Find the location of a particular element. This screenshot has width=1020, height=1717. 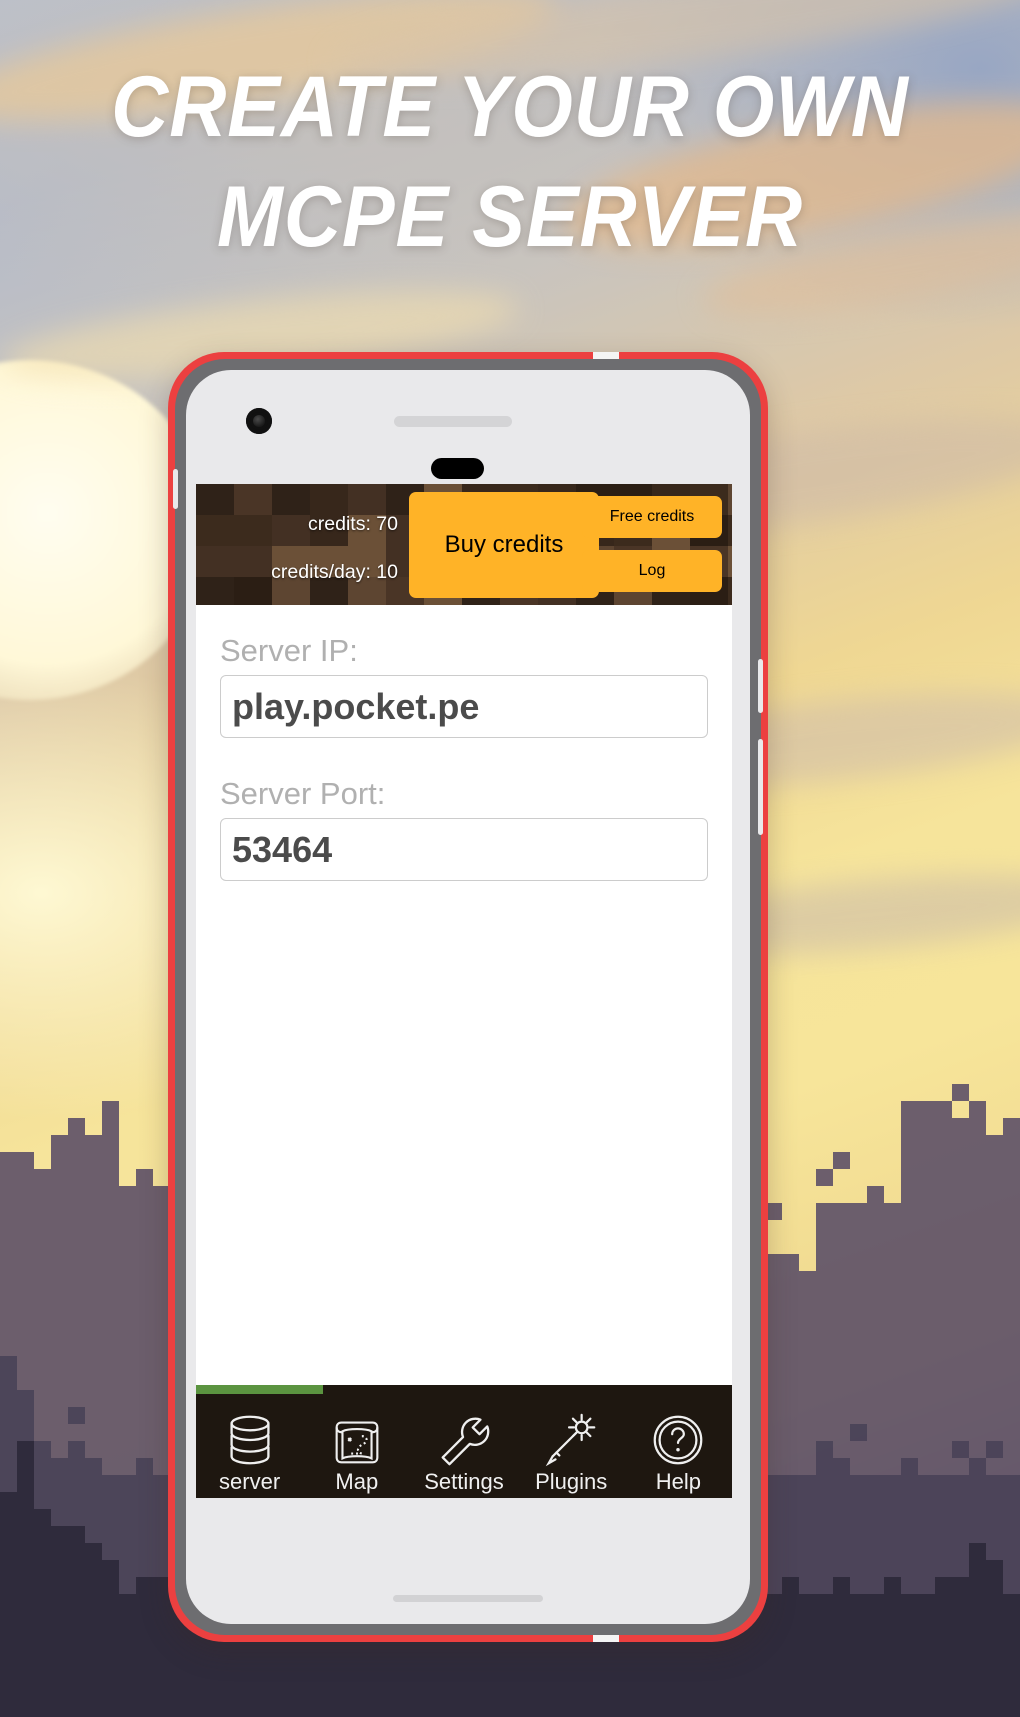

nav-item-label: Map is located at coordinates (357, 1481).